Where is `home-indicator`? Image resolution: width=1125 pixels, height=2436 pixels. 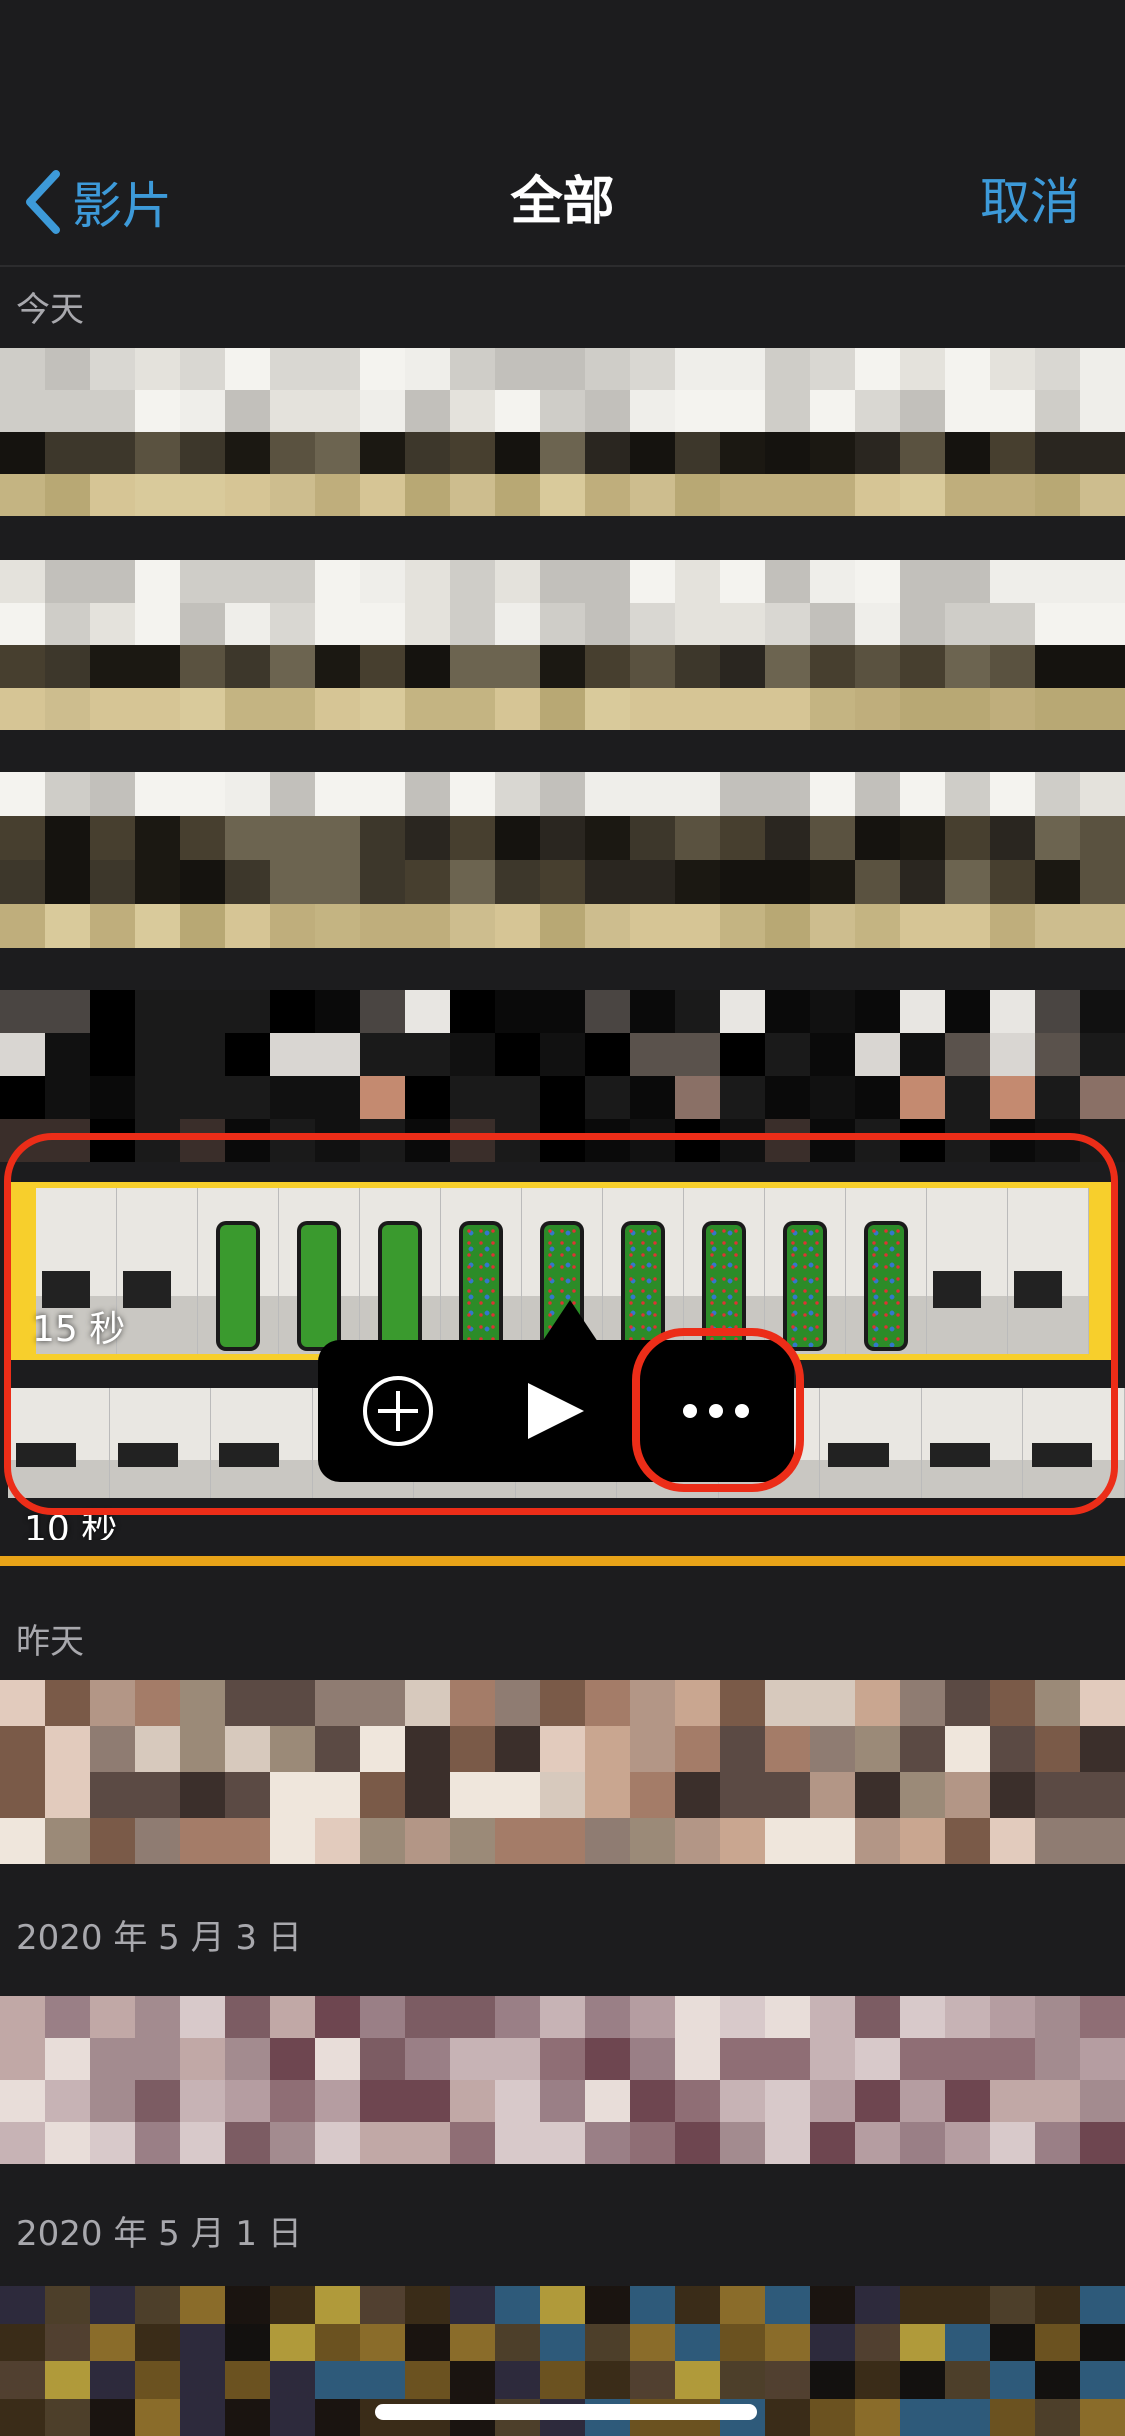
home-indicator is located at coordinates (566, 2412).